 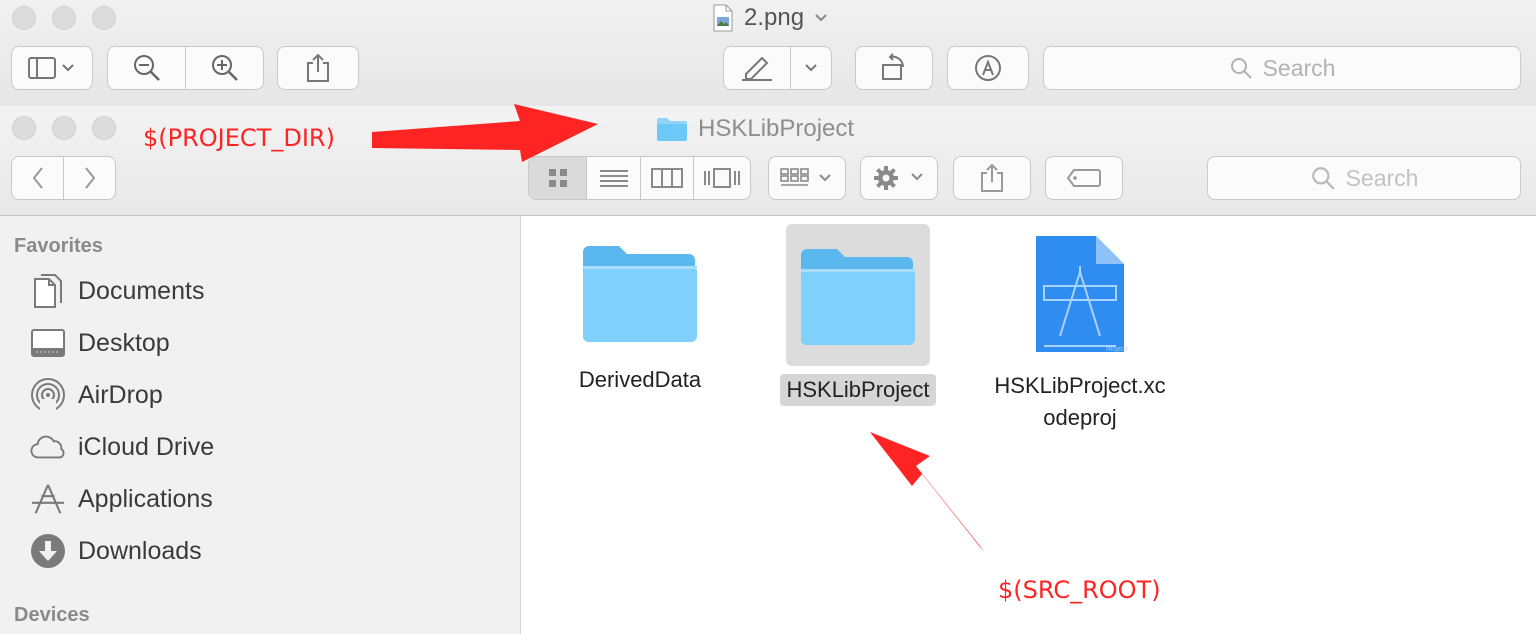 I want to click on src-root-label: $(SRC_ROOT), so click(x=1079, y=590).